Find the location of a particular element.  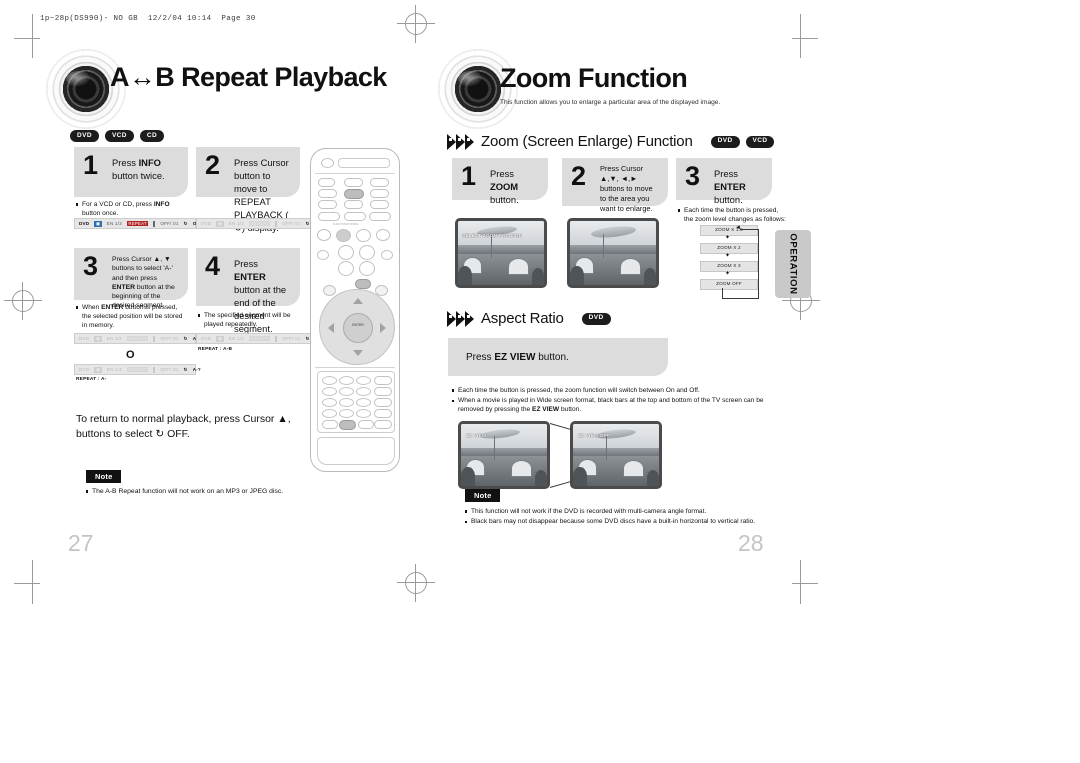

tv-osd-label: EZ VIEW is located at coordinates (476, 436).